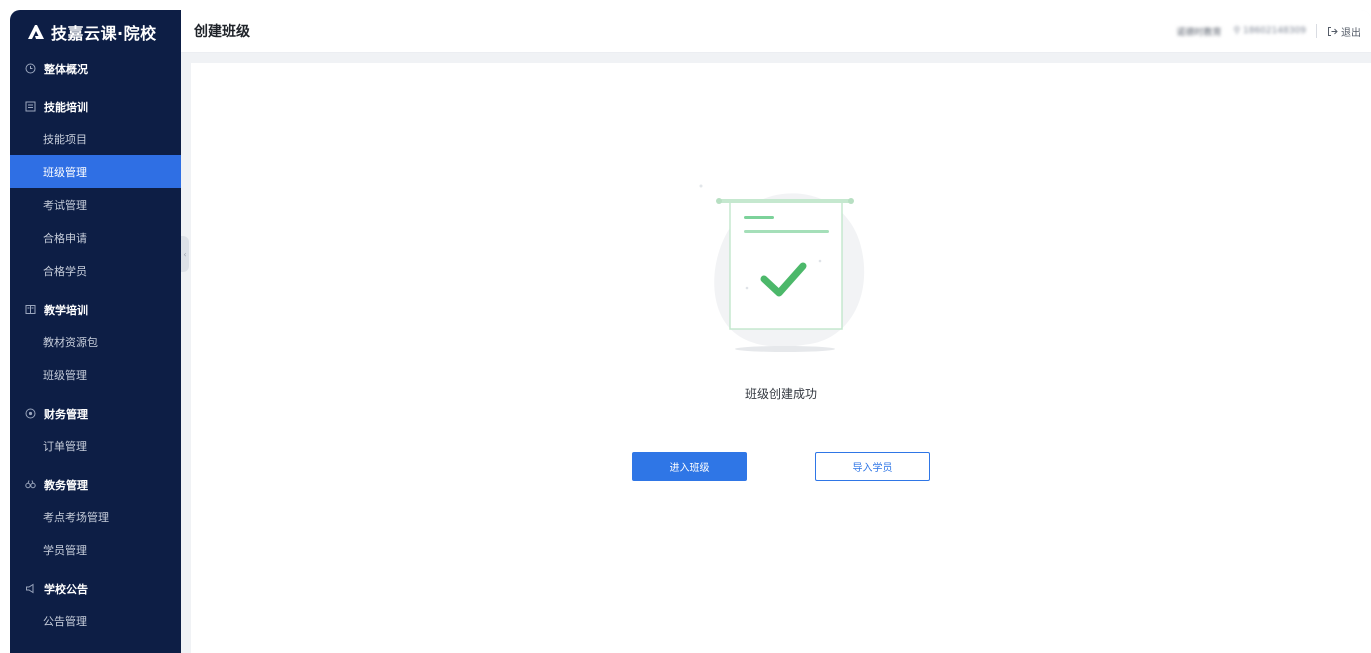 Image resolution: width=1371 pixels, height=653 pixels. I want to click on user-account: ⚲ 18602148309, so click(1270, 31).